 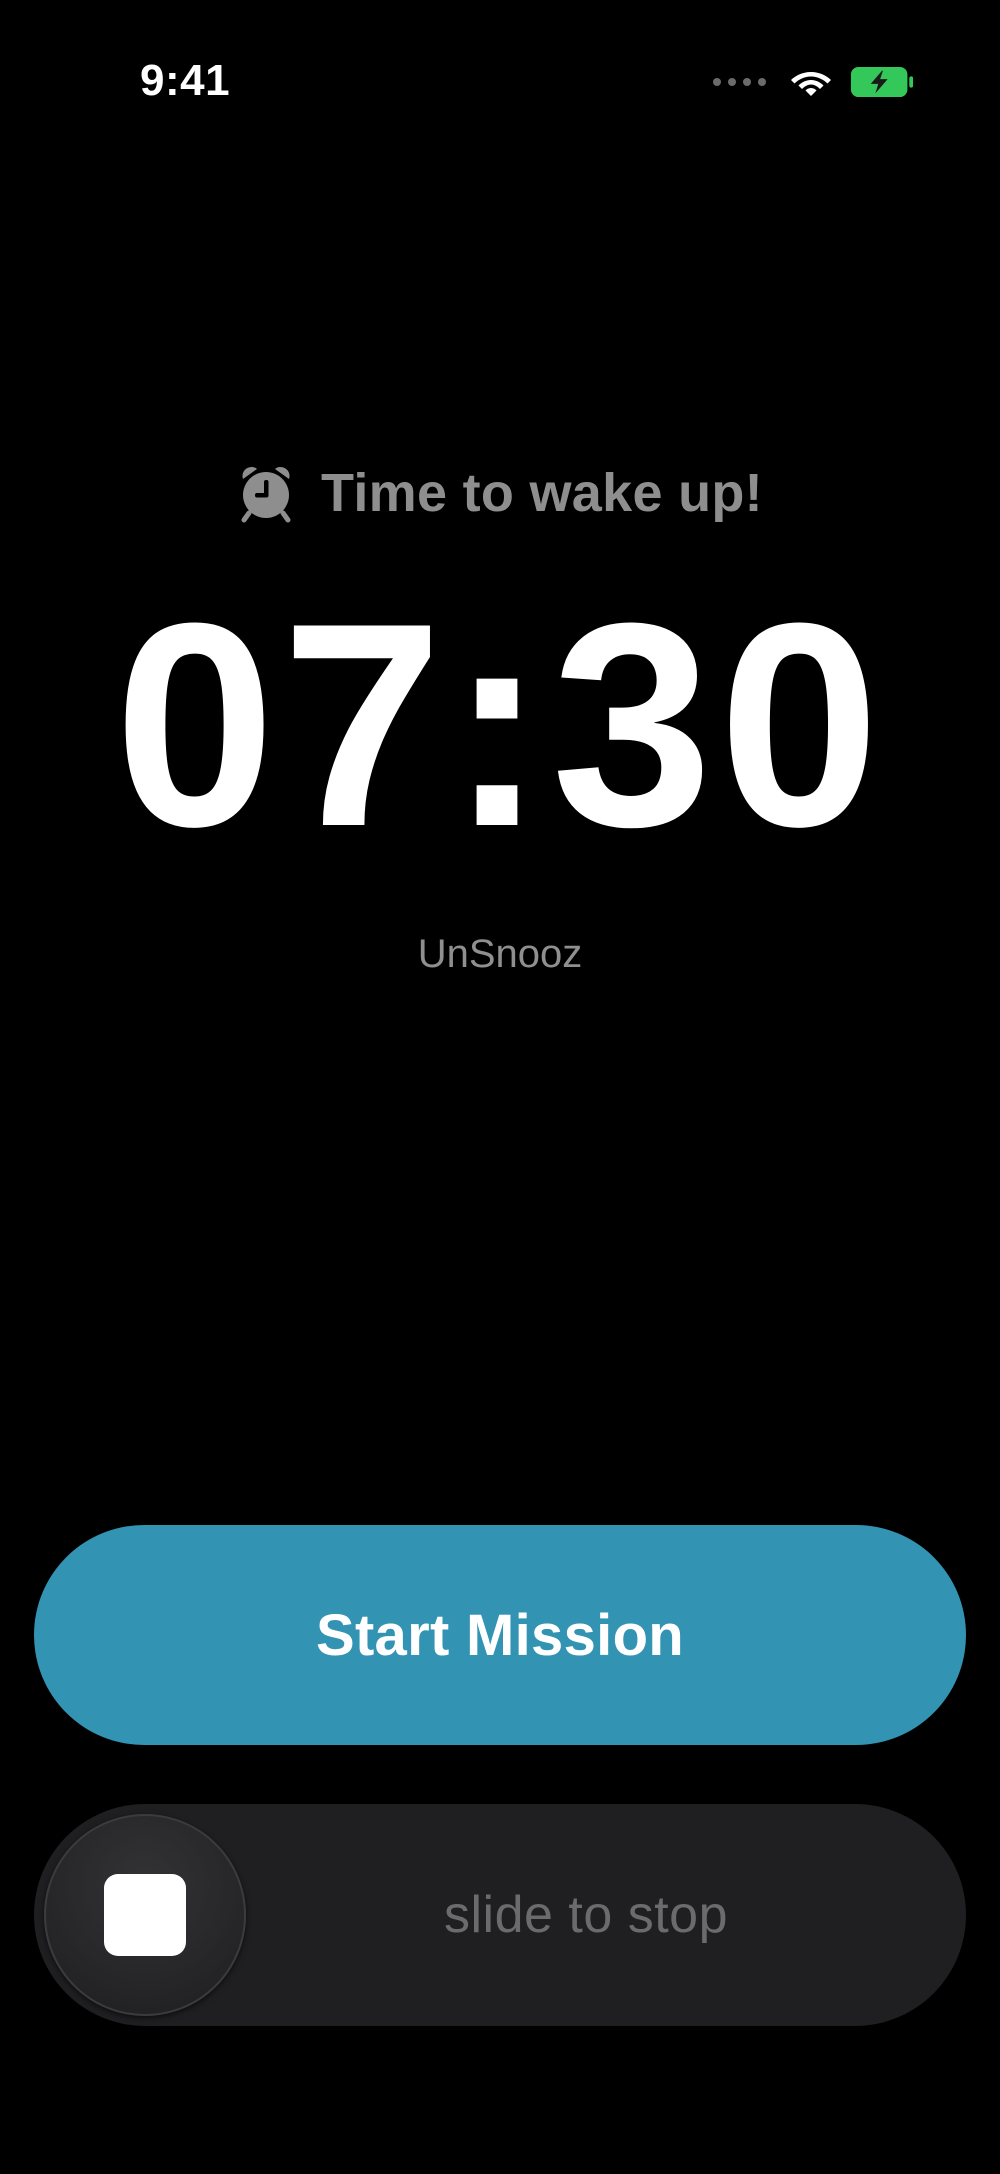 I want to click on start-mission-button: Start Mission, so click(x=500, y=1635).